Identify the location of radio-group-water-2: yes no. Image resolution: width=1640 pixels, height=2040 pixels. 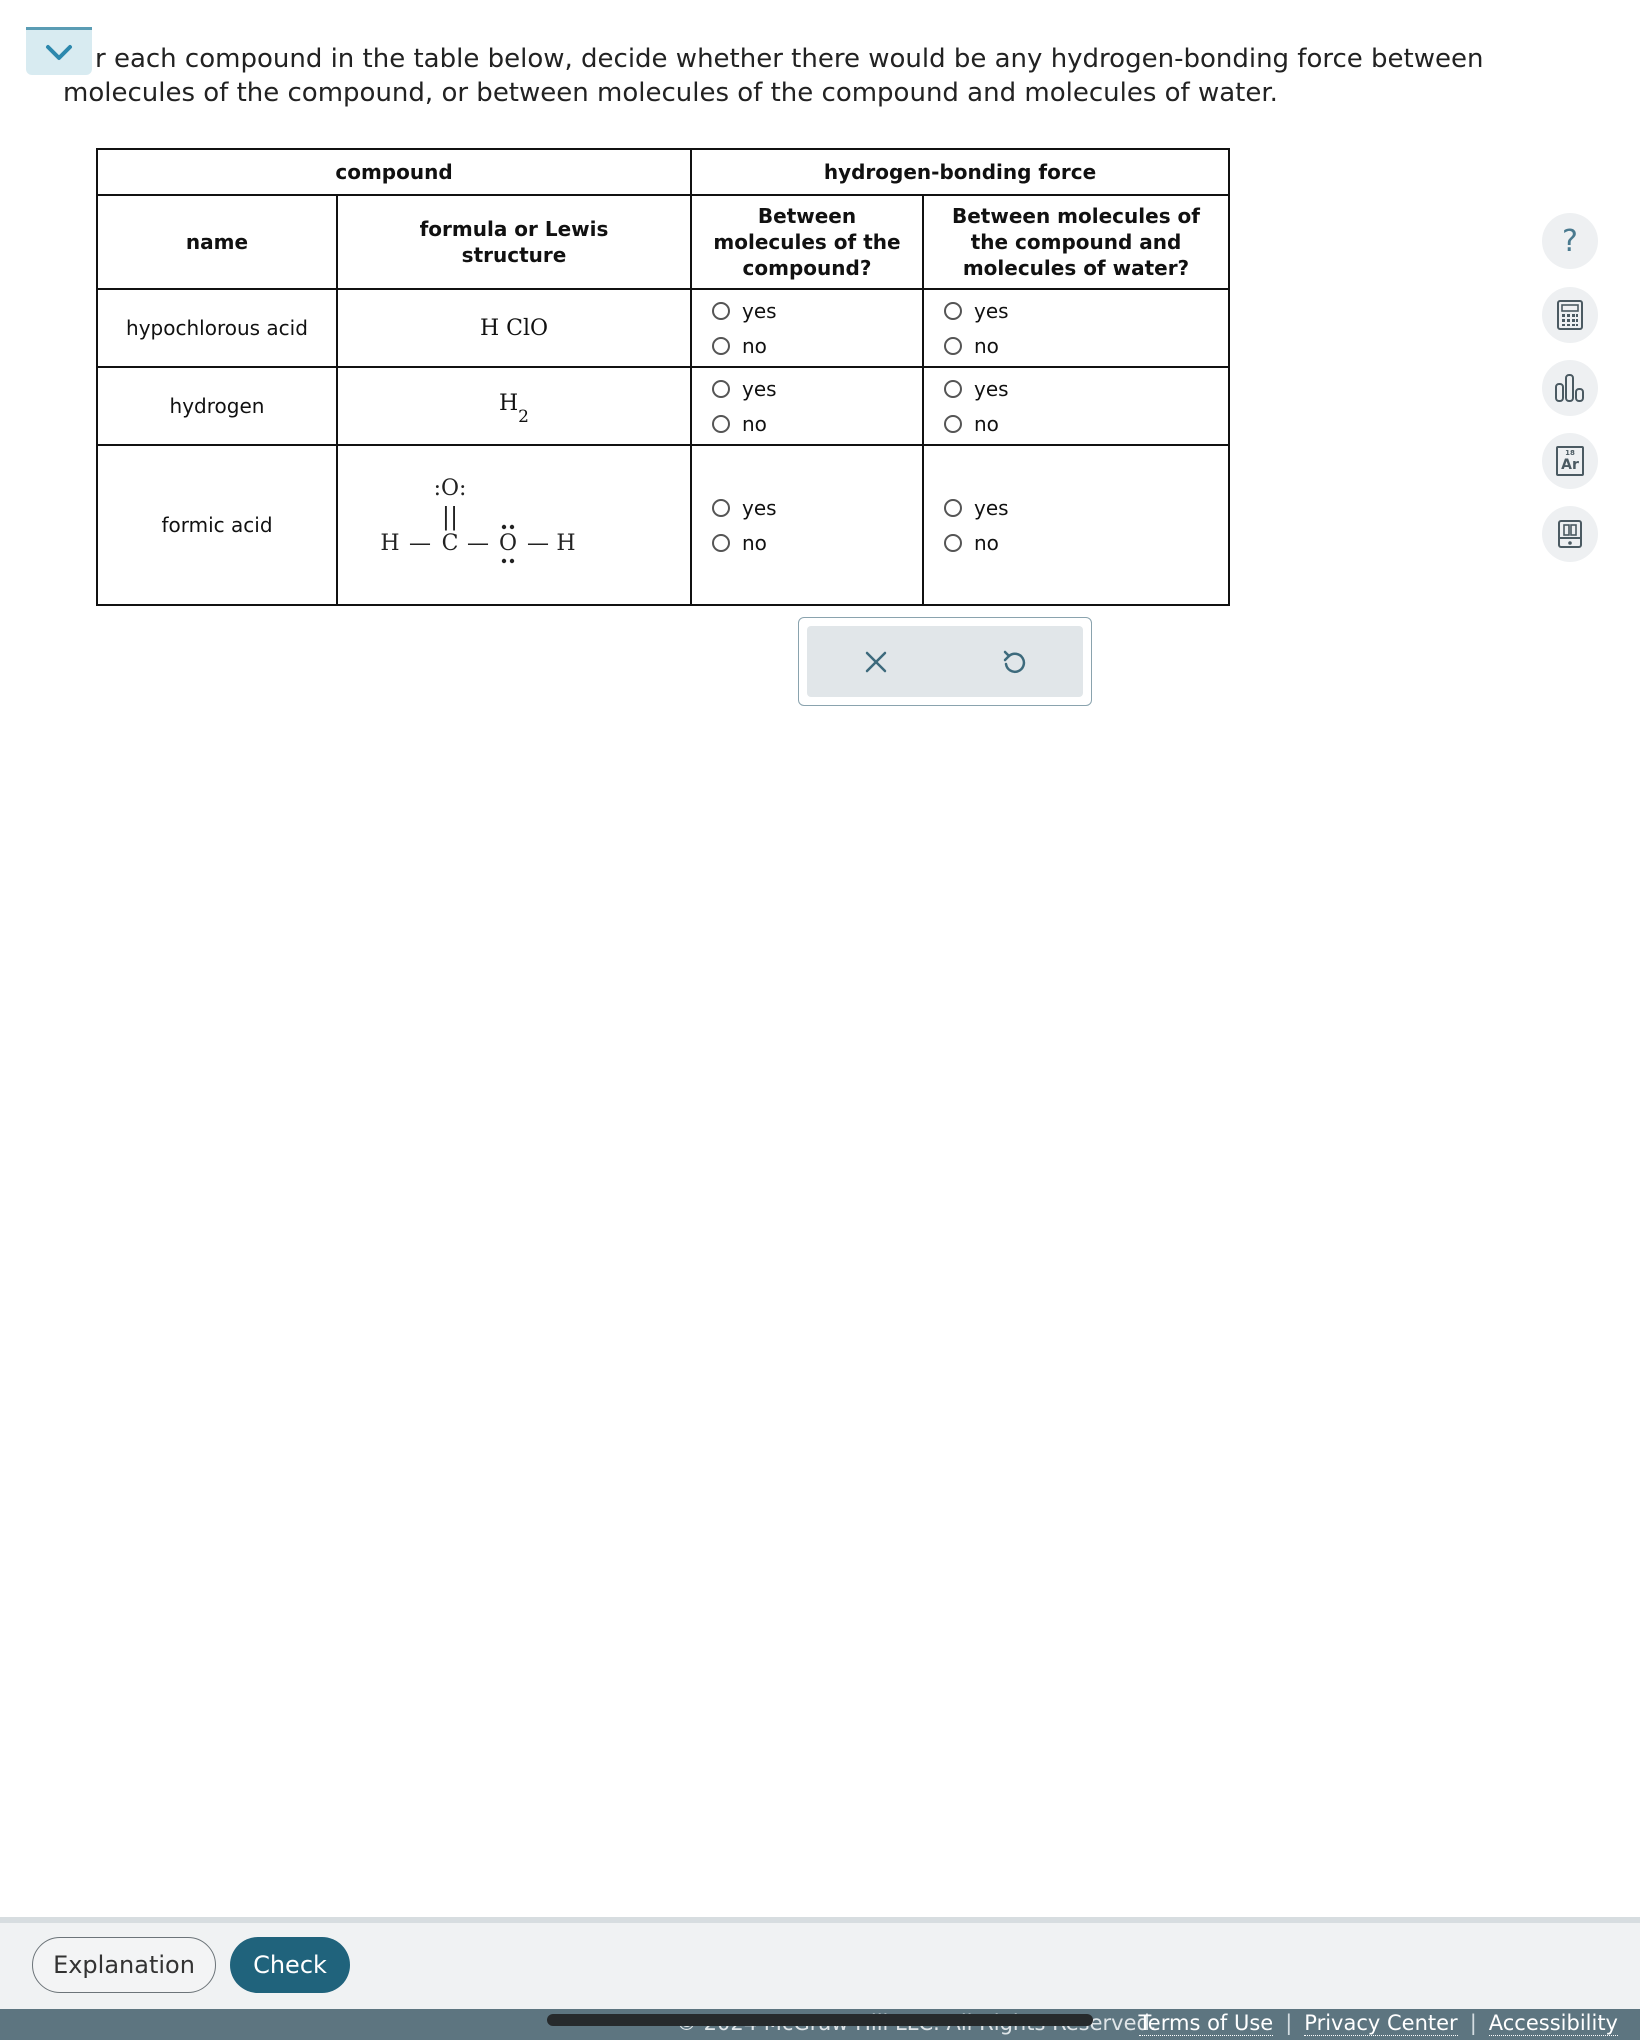
(1076, 406).